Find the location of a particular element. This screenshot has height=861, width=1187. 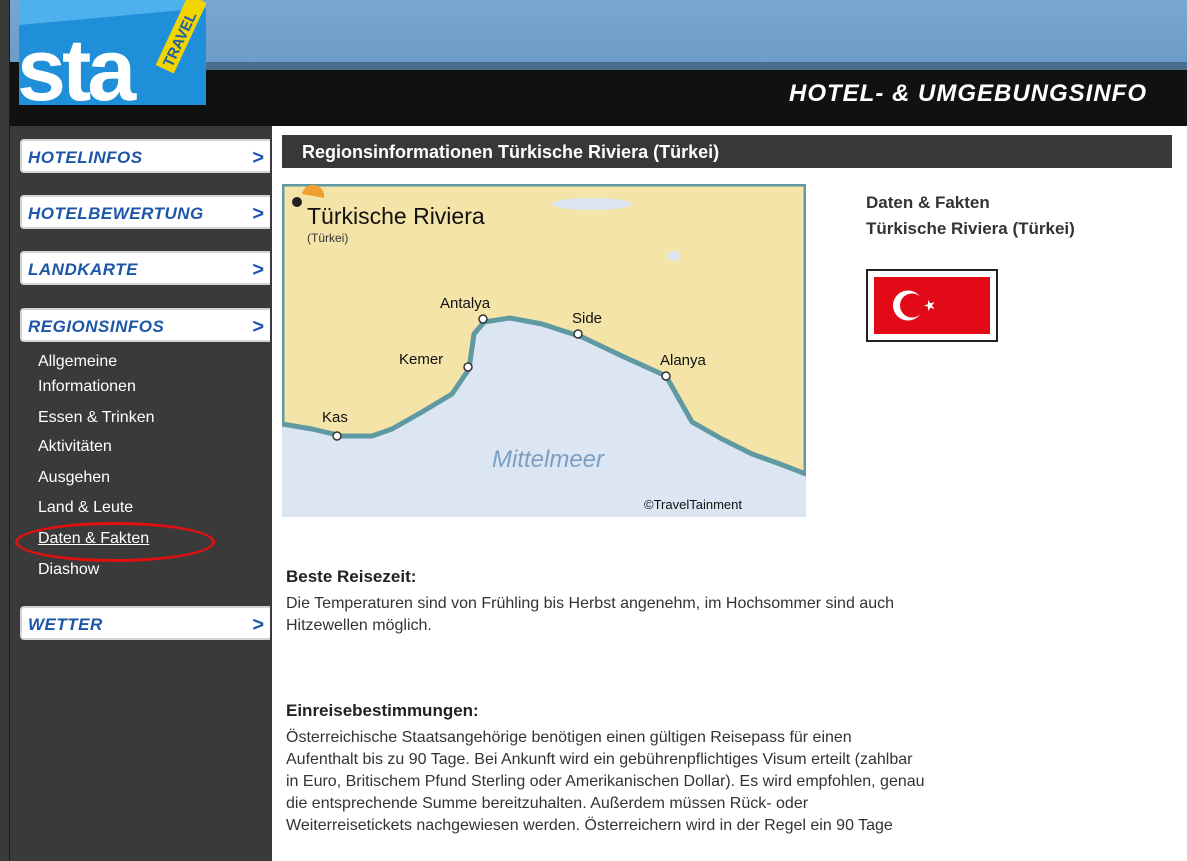

map-copyright: ©TravelTainment is located at coordinates (693, 504).